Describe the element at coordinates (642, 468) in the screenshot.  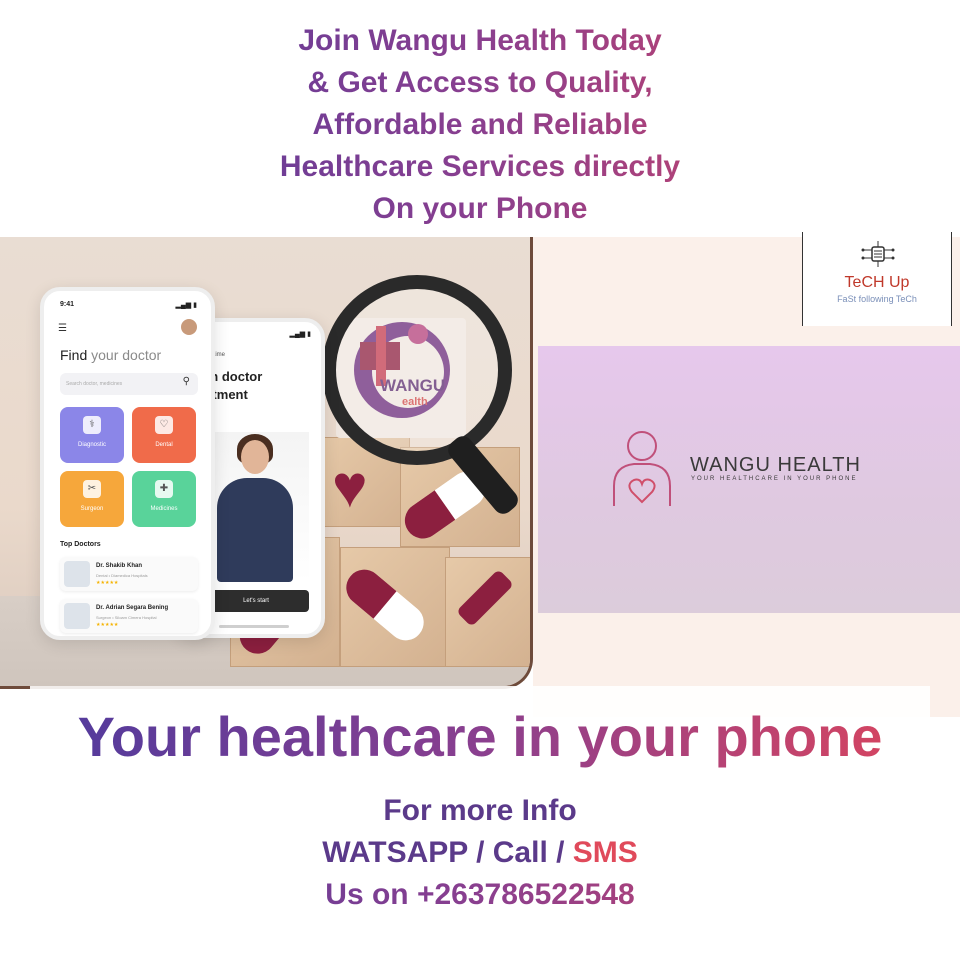
I see `person-heart-icon` at that location.